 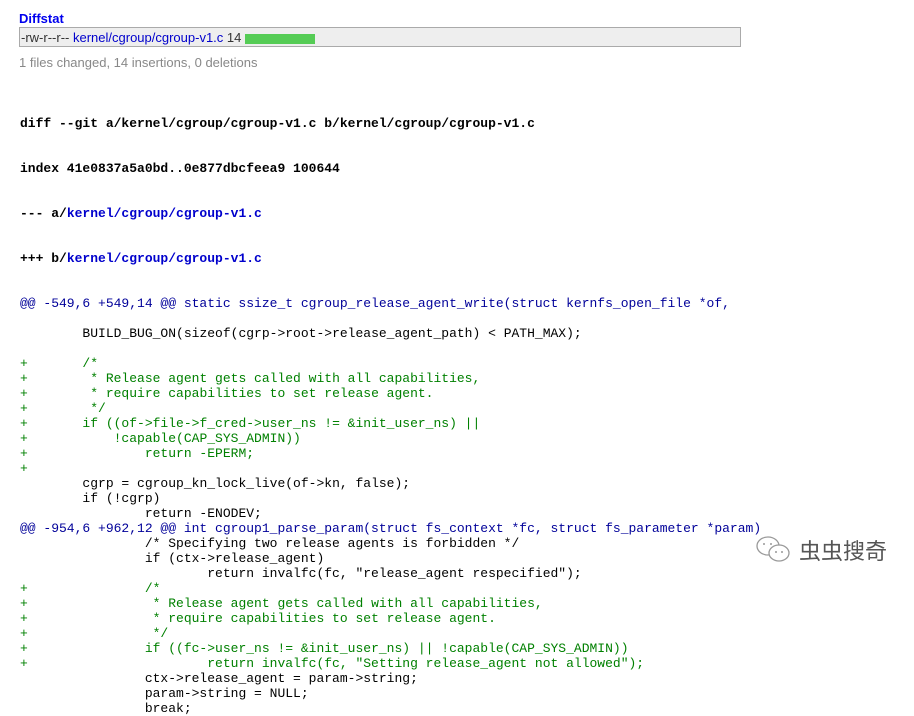 What do you see at coordinates (24, 468) in the screenshot?
I see `added-line: +` at bounding box center [24, 468].